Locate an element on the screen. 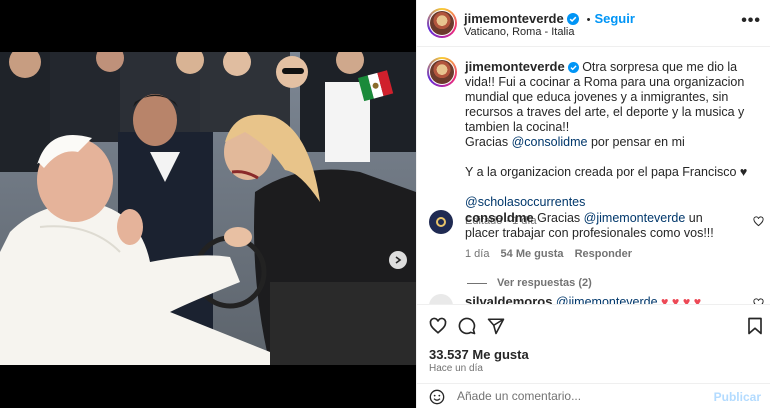  publish-button: Publicar is located at coordinates (737, 397).